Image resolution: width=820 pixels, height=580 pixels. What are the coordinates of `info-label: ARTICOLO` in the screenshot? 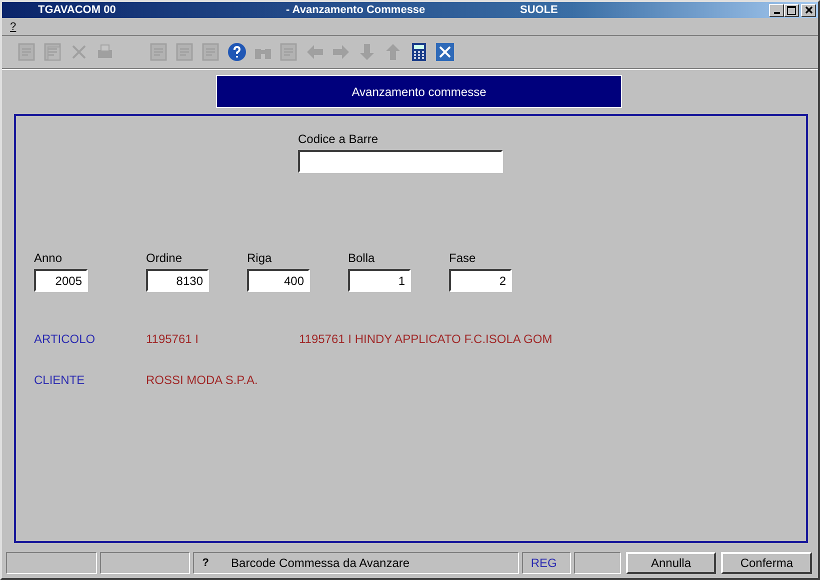 It's located at (65, 339).